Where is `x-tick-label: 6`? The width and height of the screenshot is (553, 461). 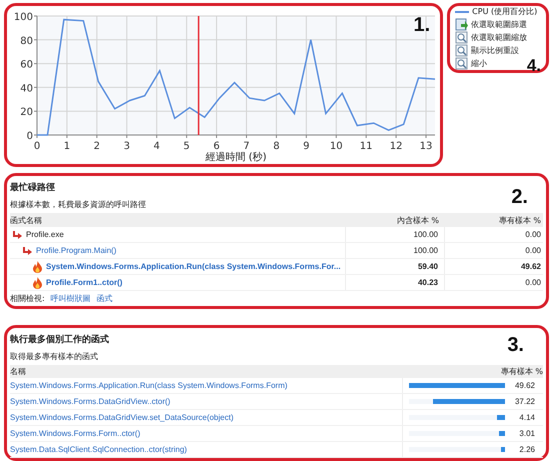 x-tick-label: 6 is located at coordinates (216, 146).